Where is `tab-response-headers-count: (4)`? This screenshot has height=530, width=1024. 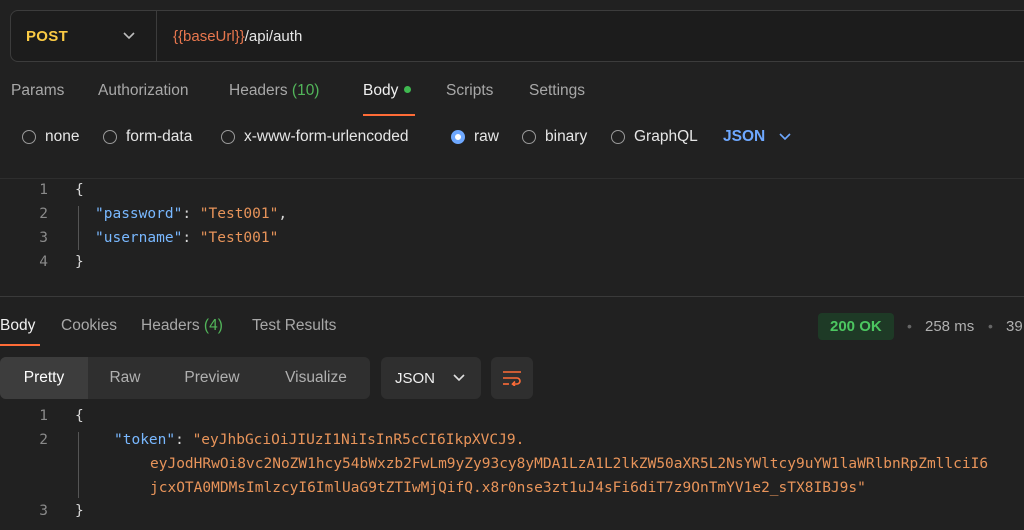
tab-response-headers-count: (4) is located at coordinates (213, 325).